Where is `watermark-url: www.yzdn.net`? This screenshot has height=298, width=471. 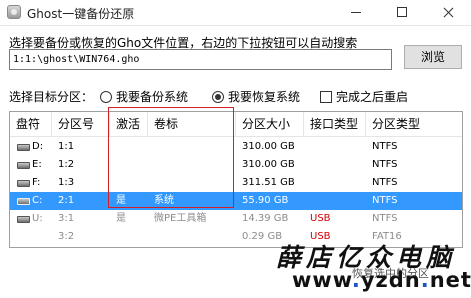
watermark-url: www.yzdn.net is located at coordinates (381, 280).